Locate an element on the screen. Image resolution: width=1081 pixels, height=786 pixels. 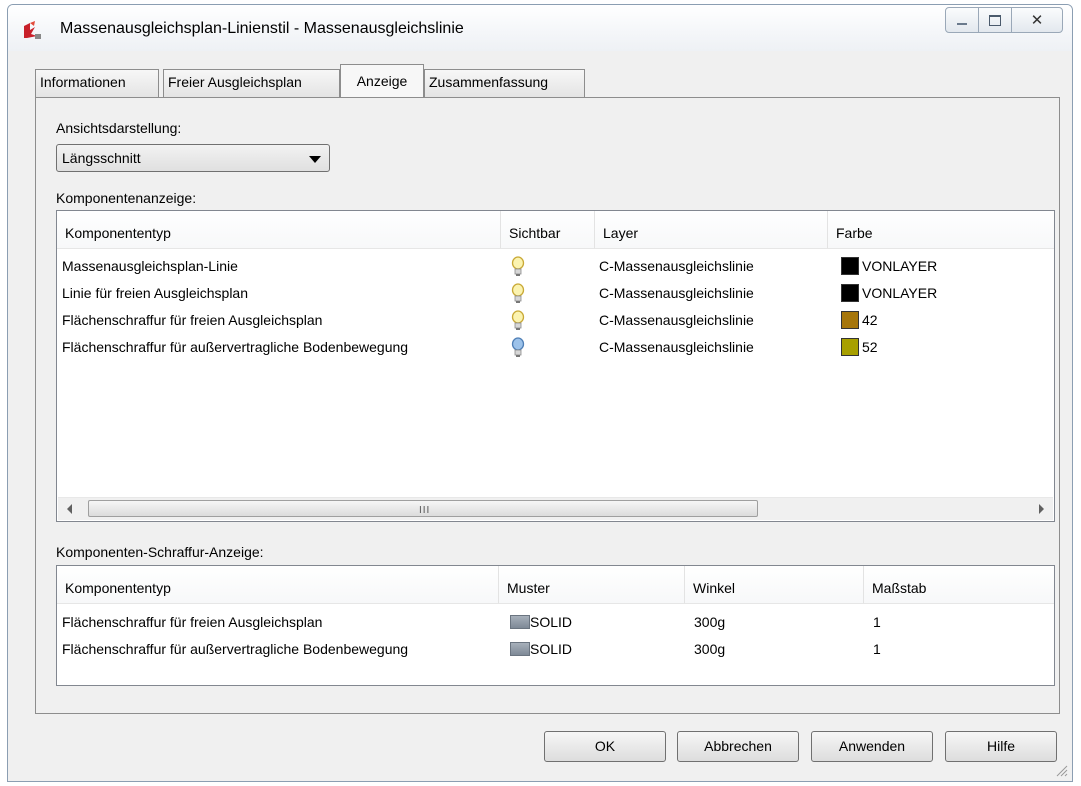
color-label: 42 is located at coordinates (870, 320).